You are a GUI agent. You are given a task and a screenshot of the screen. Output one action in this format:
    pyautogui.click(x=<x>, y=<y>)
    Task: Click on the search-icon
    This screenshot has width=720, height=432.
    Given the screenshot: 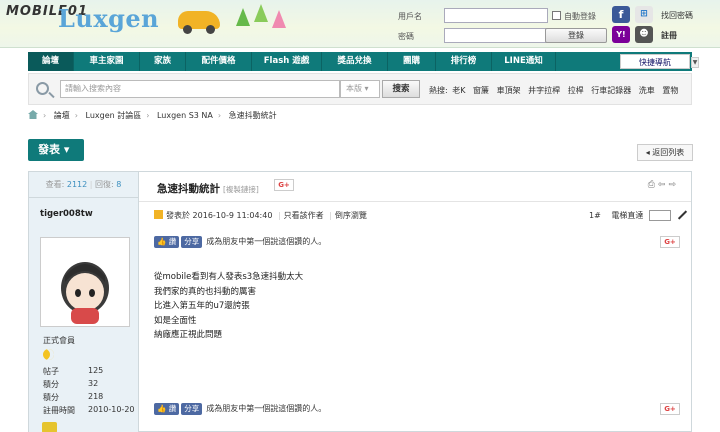 What is the action you would take?
    pyautogui.click(x=42, y=88)
    